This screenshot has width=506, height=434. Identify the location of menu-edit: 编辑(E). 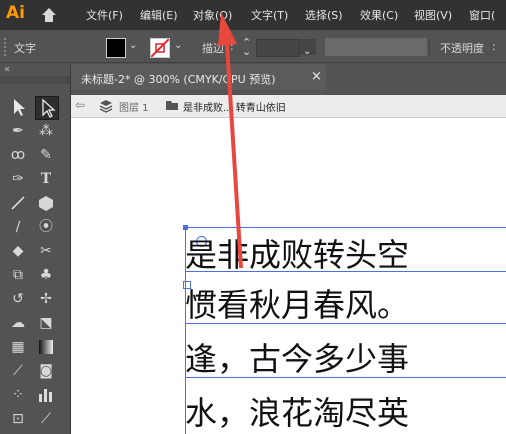
(159, 15).